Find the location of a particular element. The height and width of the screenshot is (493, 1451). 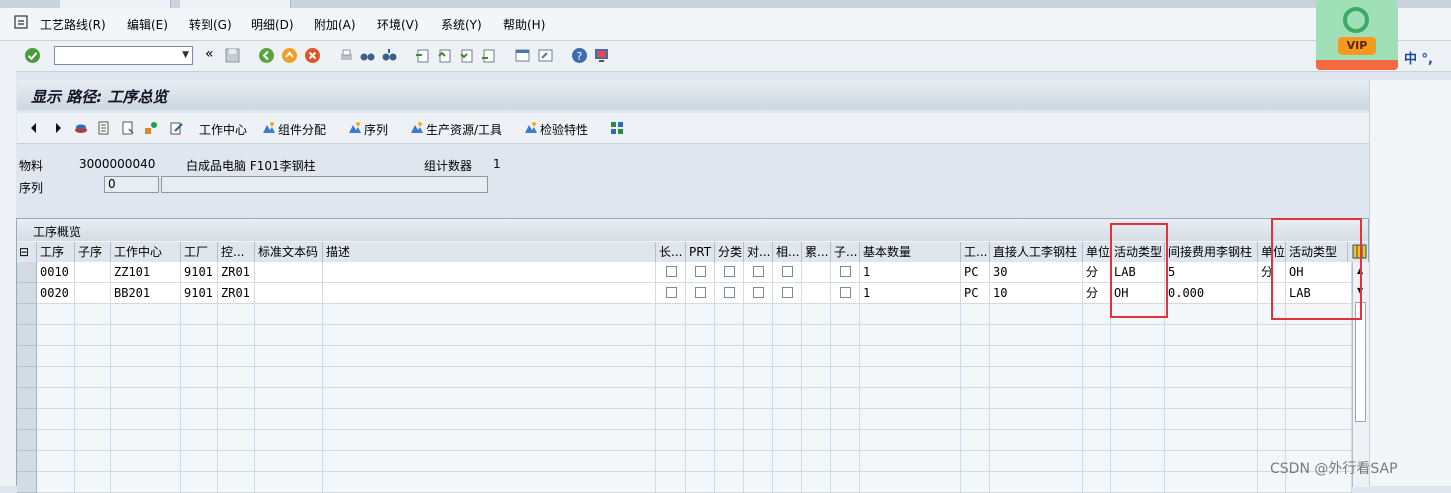

cell-control-key: ZR01 is located at coordinates (236, 272).